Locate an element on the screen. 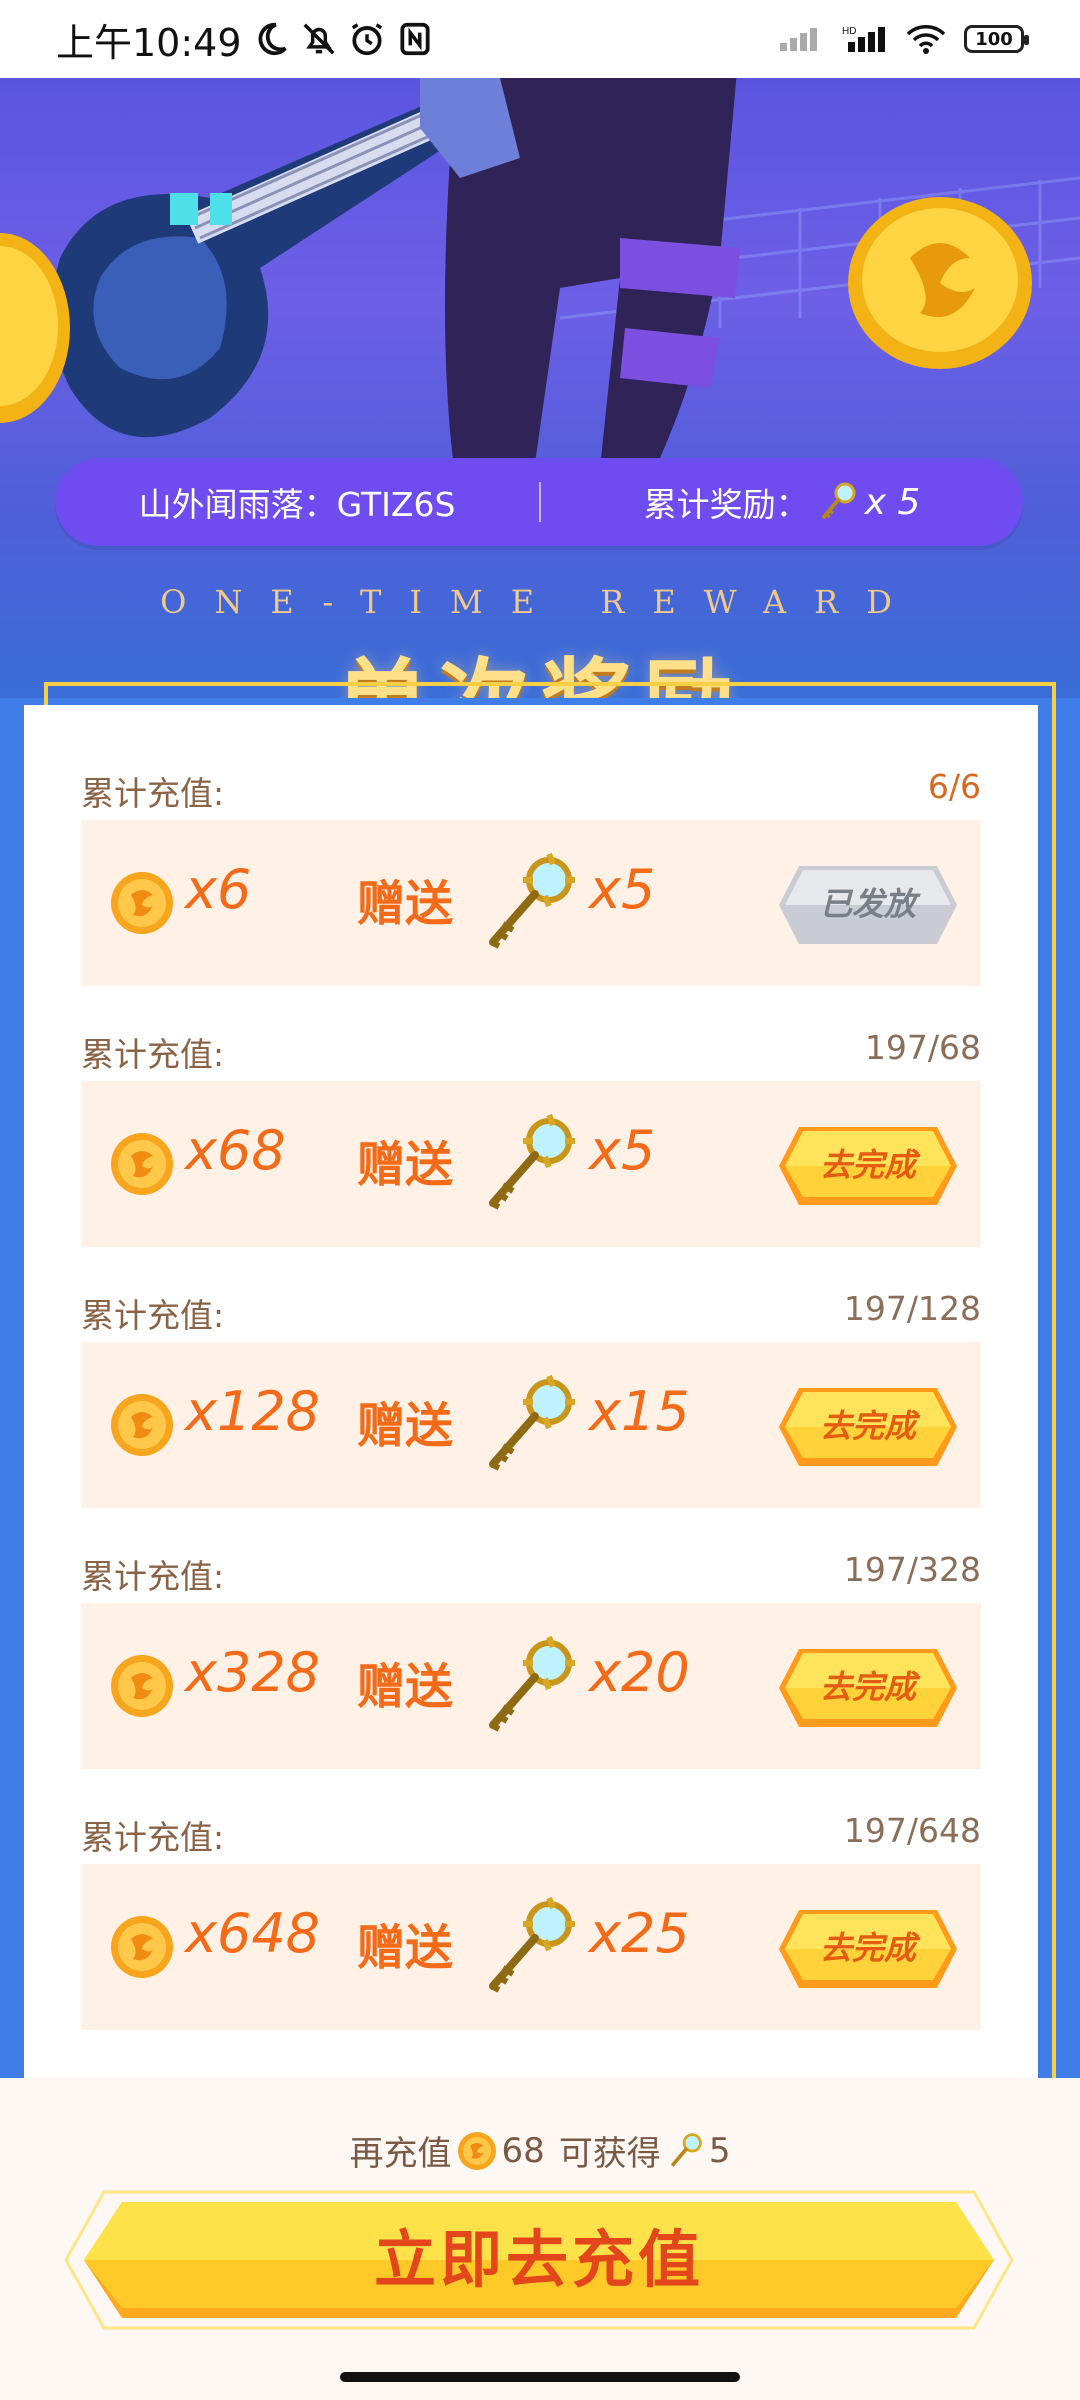 Image resolution: width=1080 pixels, height=2400 pixels. coin-amount: x128 is located at coordinates (253, 1411).